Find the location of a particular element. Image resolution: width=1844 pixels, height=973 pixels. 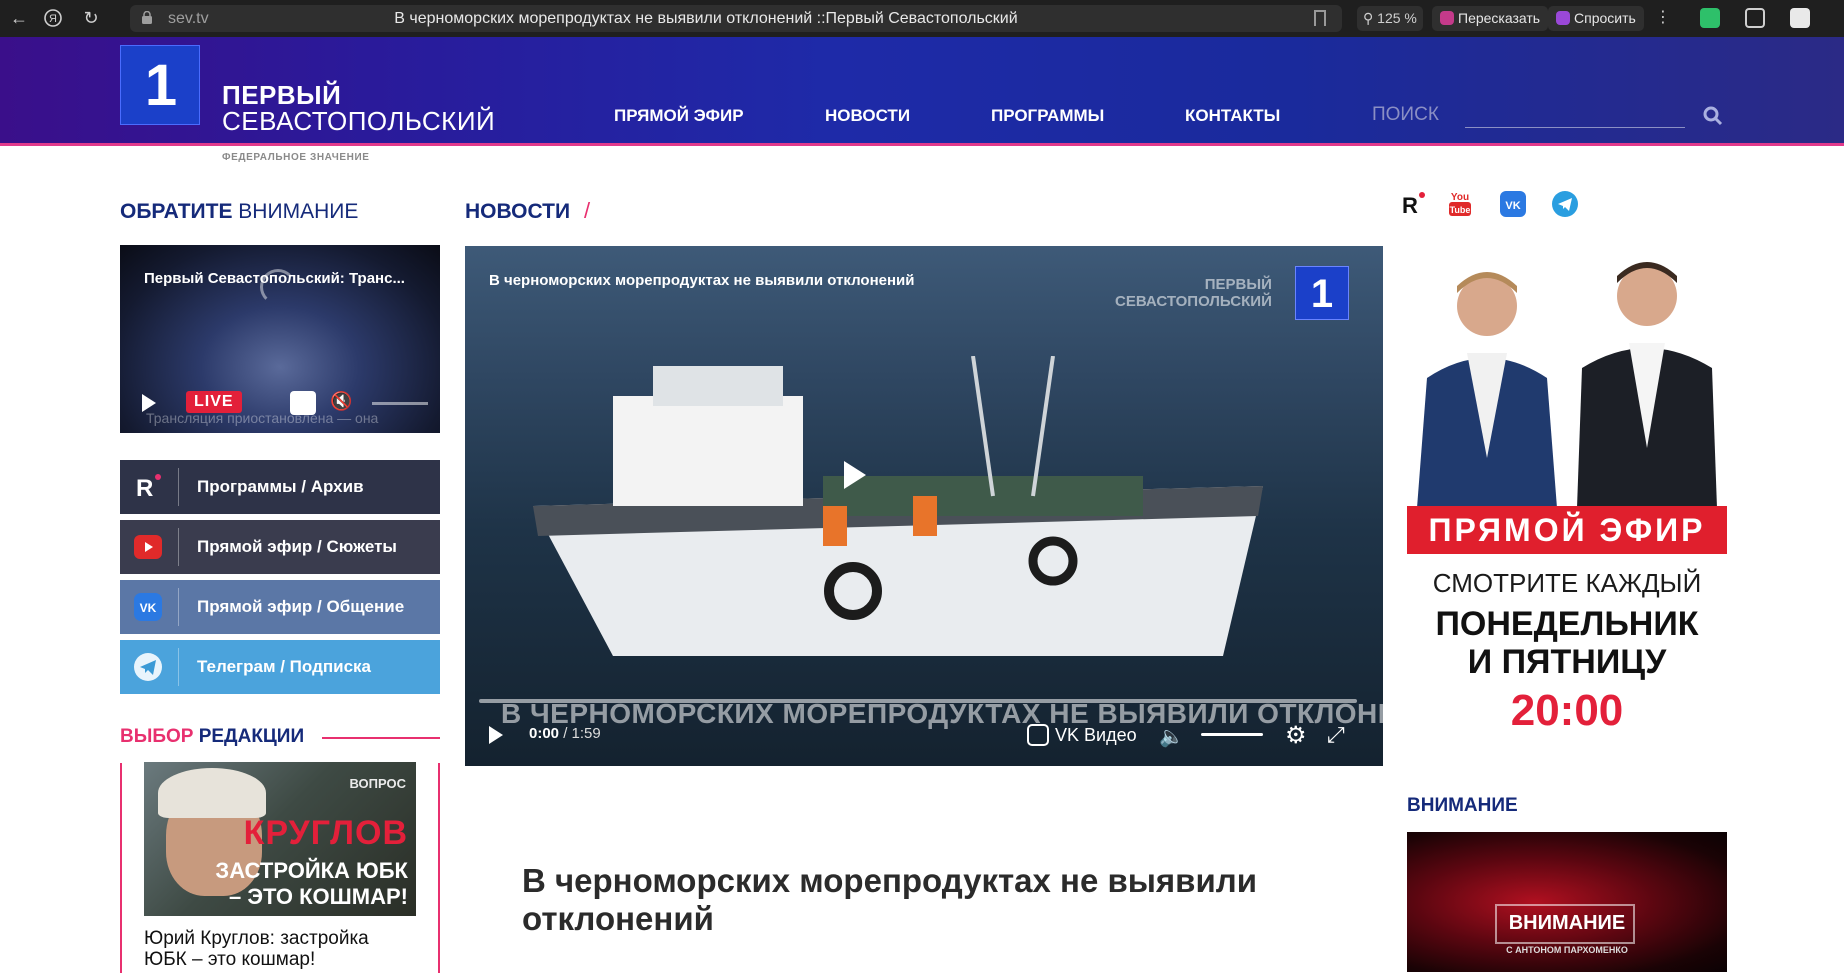

profile-download-icon is located at coordinates (1800, 18).